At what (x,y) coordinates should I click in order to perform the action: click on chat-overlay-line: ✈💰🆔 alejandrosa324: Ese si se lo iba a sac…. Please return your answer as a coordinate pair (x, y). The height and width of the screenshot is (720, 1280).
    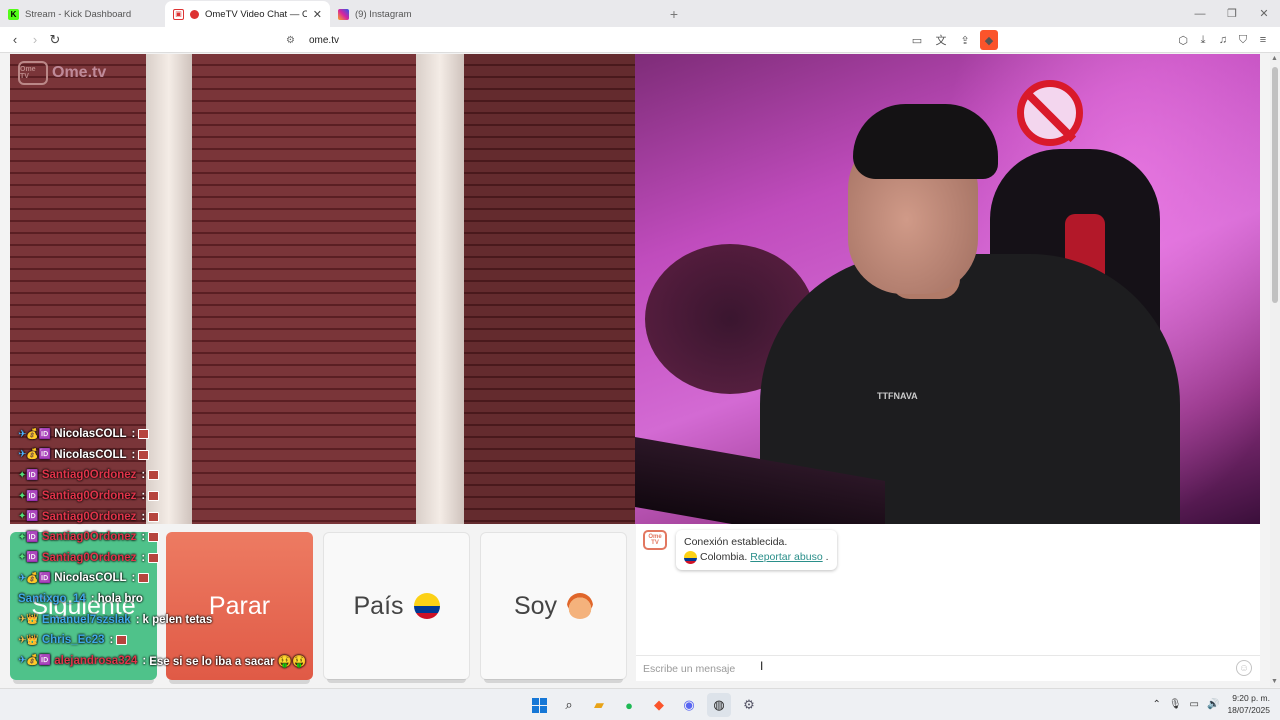
    Looking at the image, I should click on (178, 661).